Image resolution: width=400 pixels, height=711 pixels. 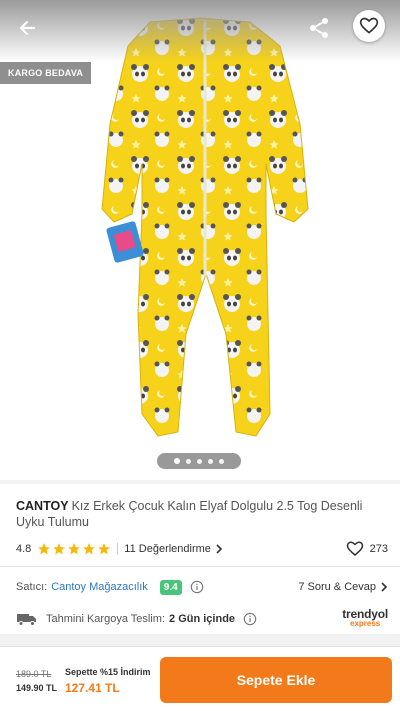 I want to click on qa-link: 7 Soru & Cevap, so click(x=343, y=587).